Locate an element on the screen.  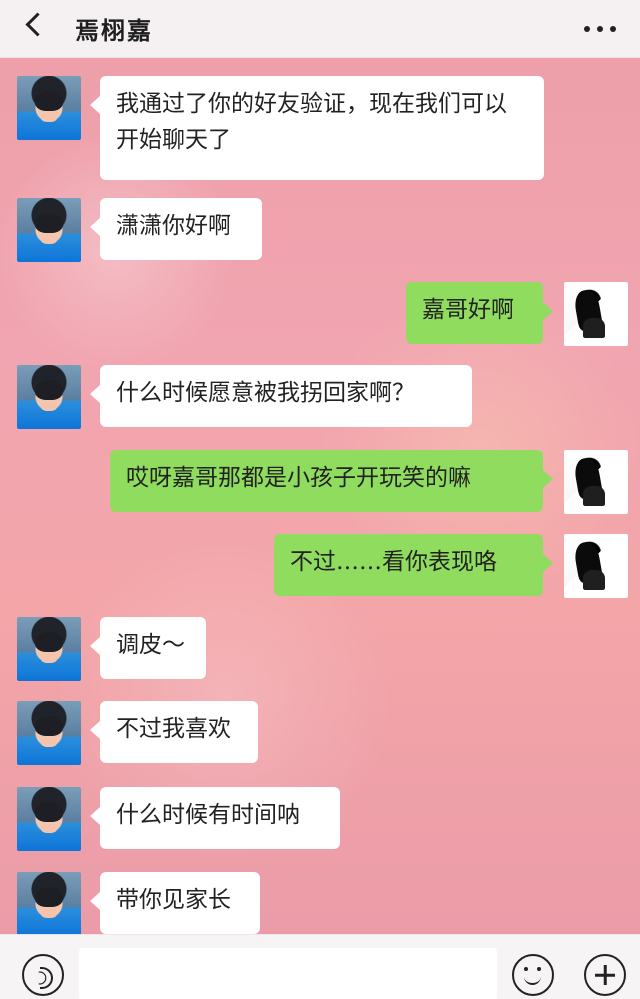
message-item: 嘉哥好啊 is located at coordinates (320, 315).